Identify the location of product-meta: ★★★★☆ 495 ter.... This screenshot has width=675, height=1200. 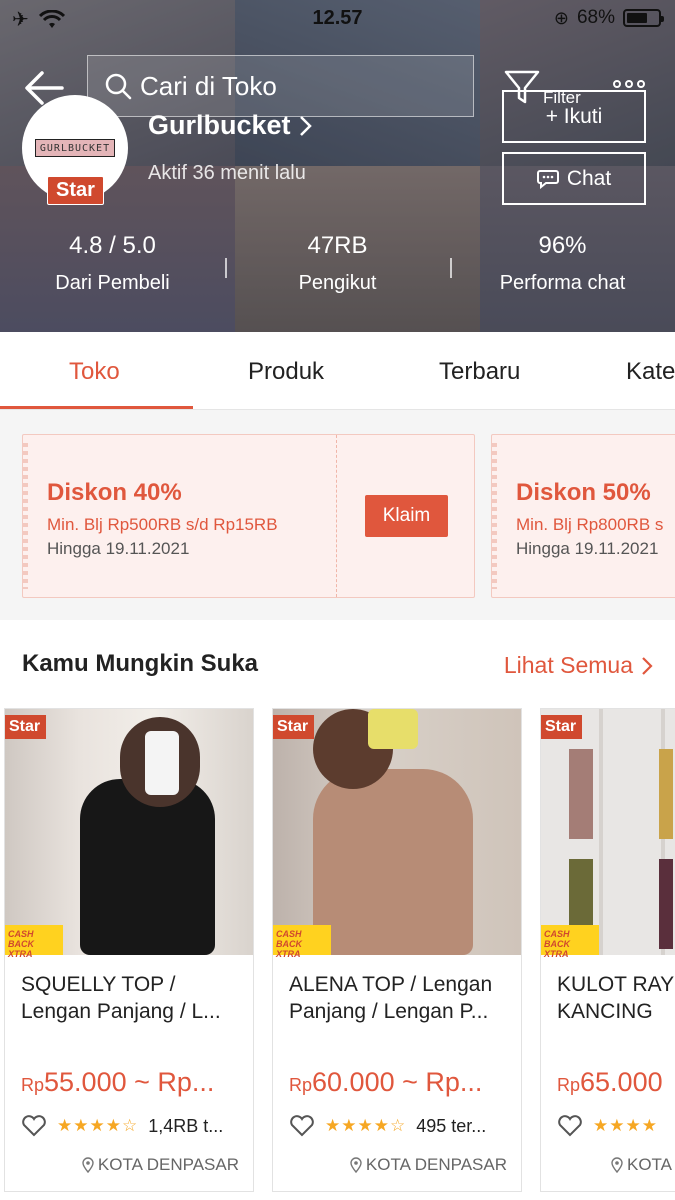
(387, 1126).